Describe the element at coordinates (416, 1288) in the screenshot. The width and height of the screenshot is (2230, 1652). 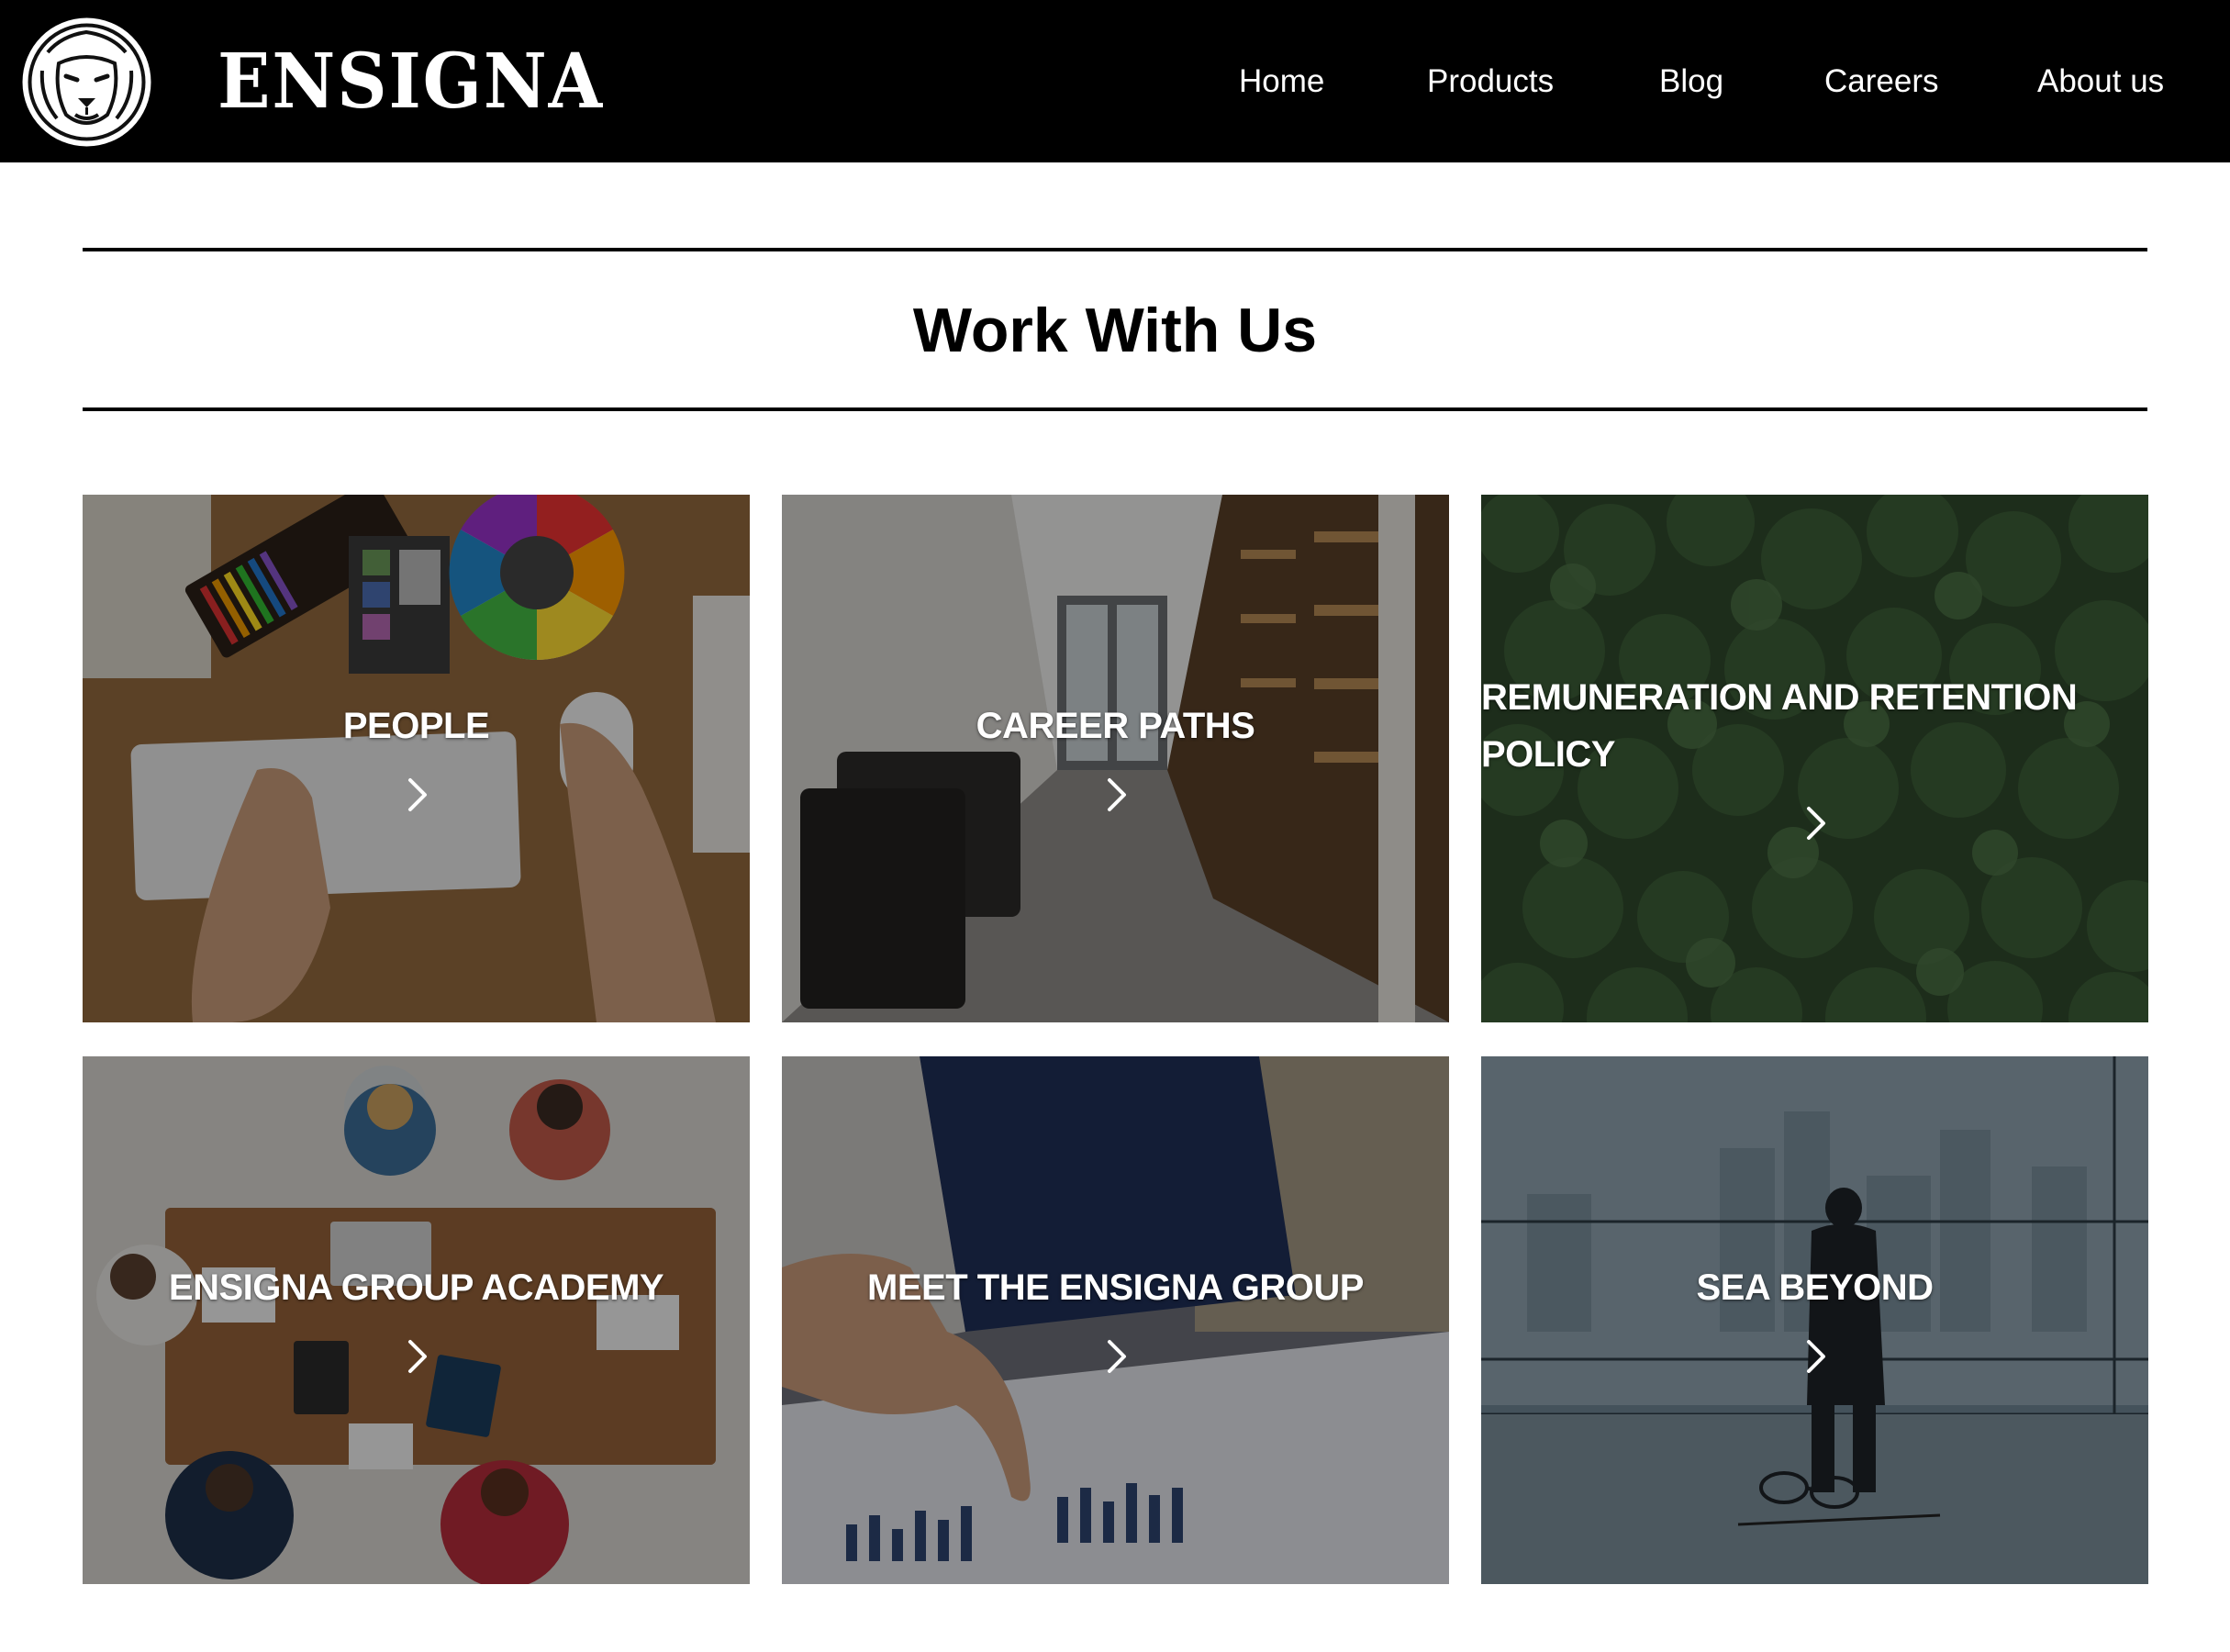
I see `card-label: ENSIGNA GROUP ACADEMY` at that location.